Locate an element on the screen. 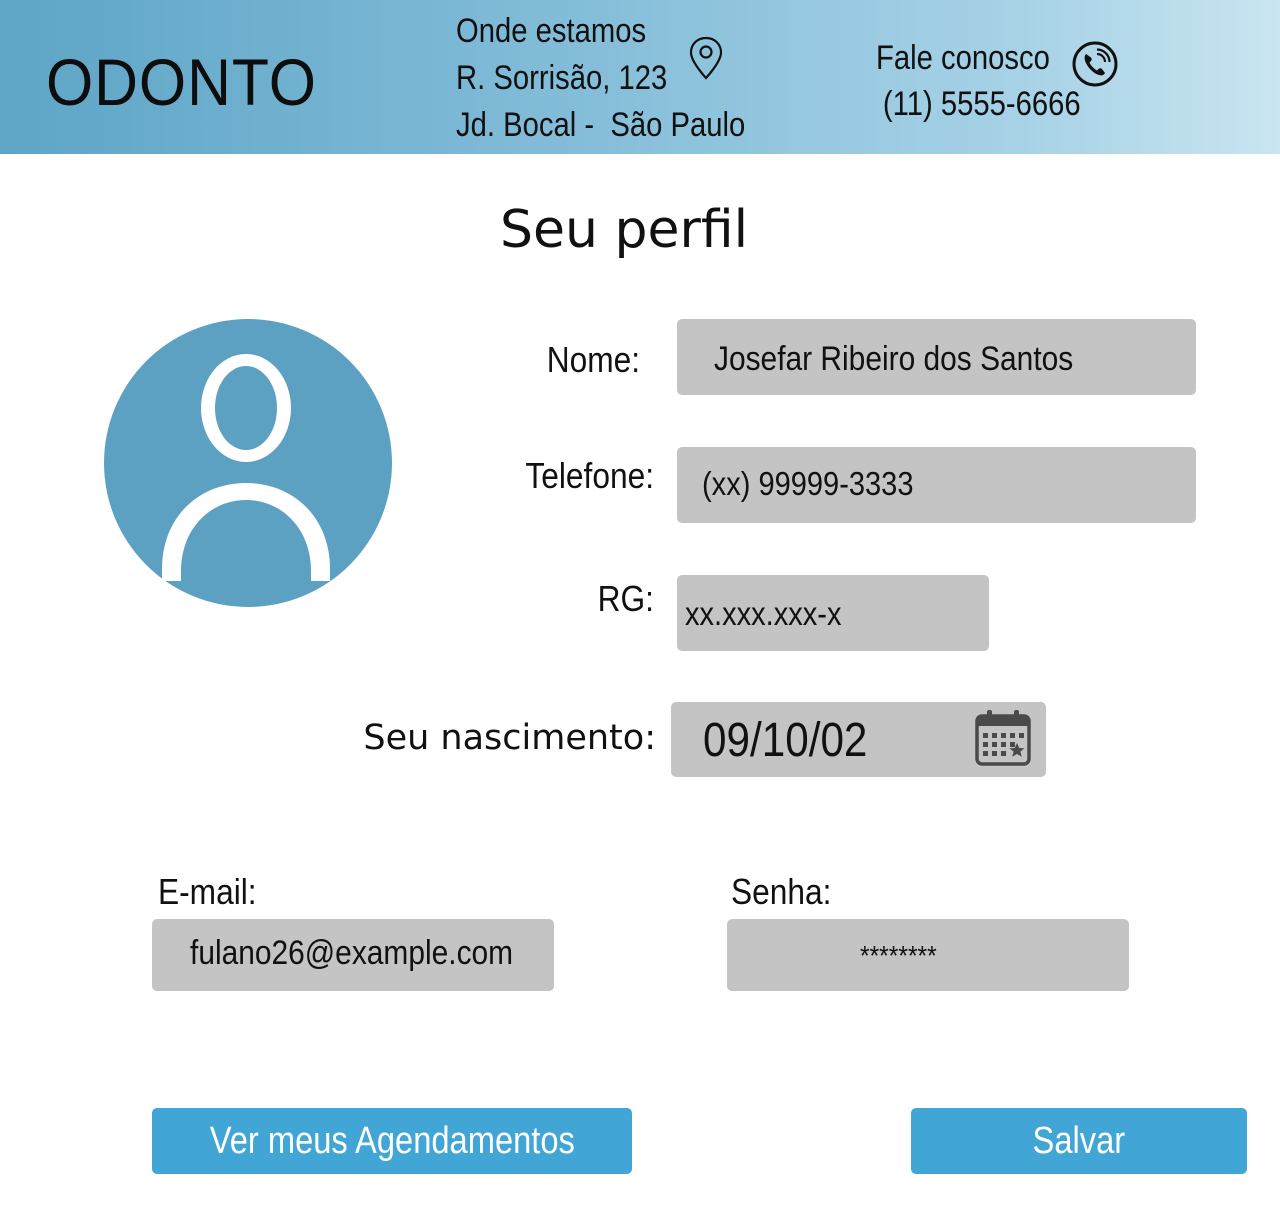 The height and width of the screenshot is (1208, 1280). email-field: fulano26@example.com is located at coordinates (353, 955).